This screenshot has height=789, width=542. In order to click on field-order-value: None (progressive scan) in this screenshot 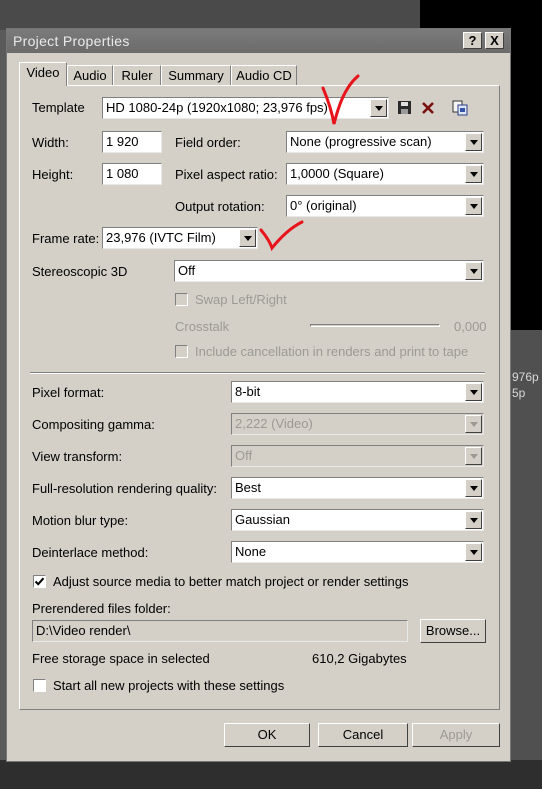, I will do `click(361, 141)`.